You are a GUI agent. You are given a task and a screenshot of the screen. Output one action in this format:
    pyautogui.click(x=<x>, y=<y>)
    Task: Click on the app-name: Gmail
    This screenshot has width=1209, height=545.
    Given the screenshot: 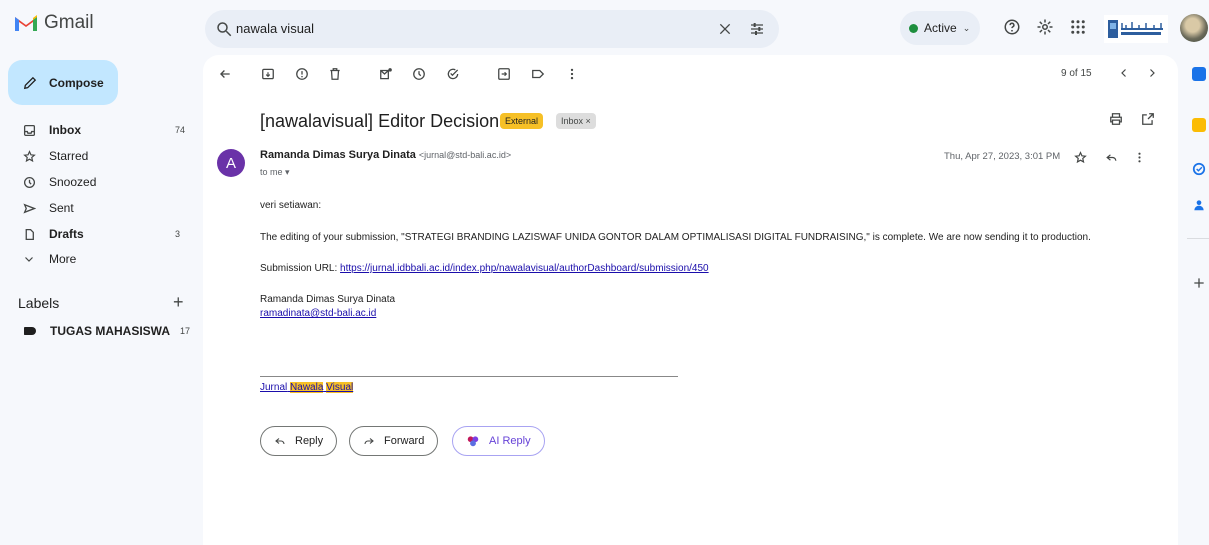 What is the action you would take?
    pyautogui.click(x=69, y=22)
    